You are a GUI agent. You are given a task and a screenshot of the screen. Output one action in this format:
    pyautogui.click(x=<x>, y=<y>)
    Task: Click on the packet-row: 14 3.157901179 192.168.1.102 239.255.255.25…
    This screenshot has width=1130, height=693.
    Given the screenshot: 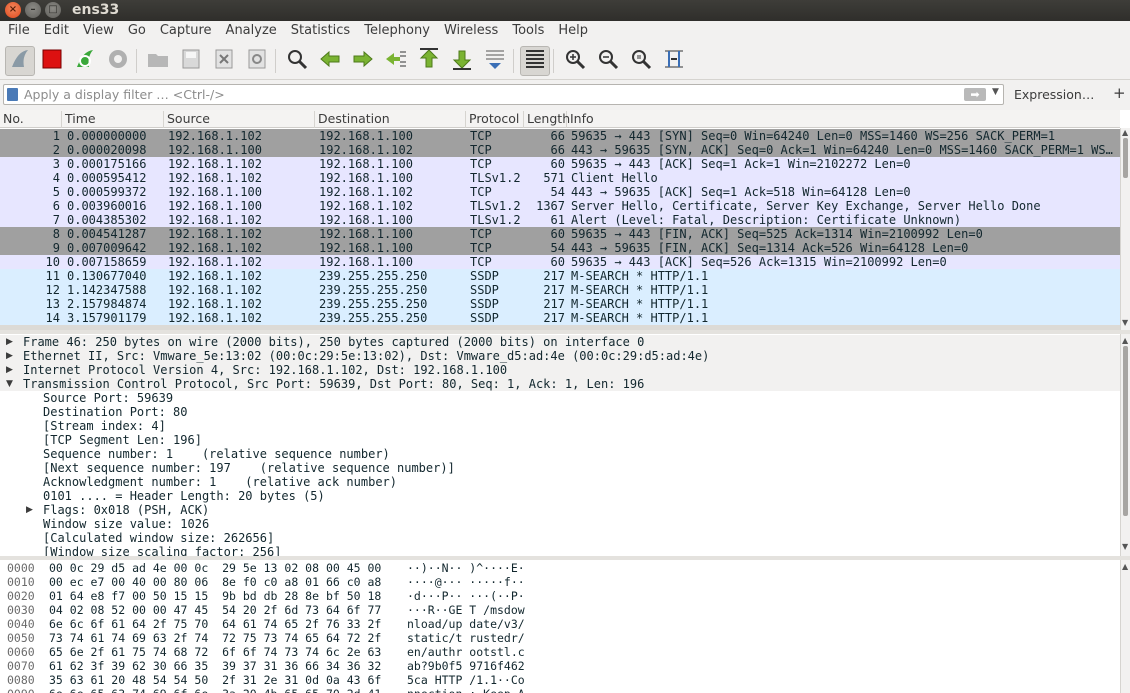 What is the action you would take?
    pyautogui.click(x=560, y=318)
    